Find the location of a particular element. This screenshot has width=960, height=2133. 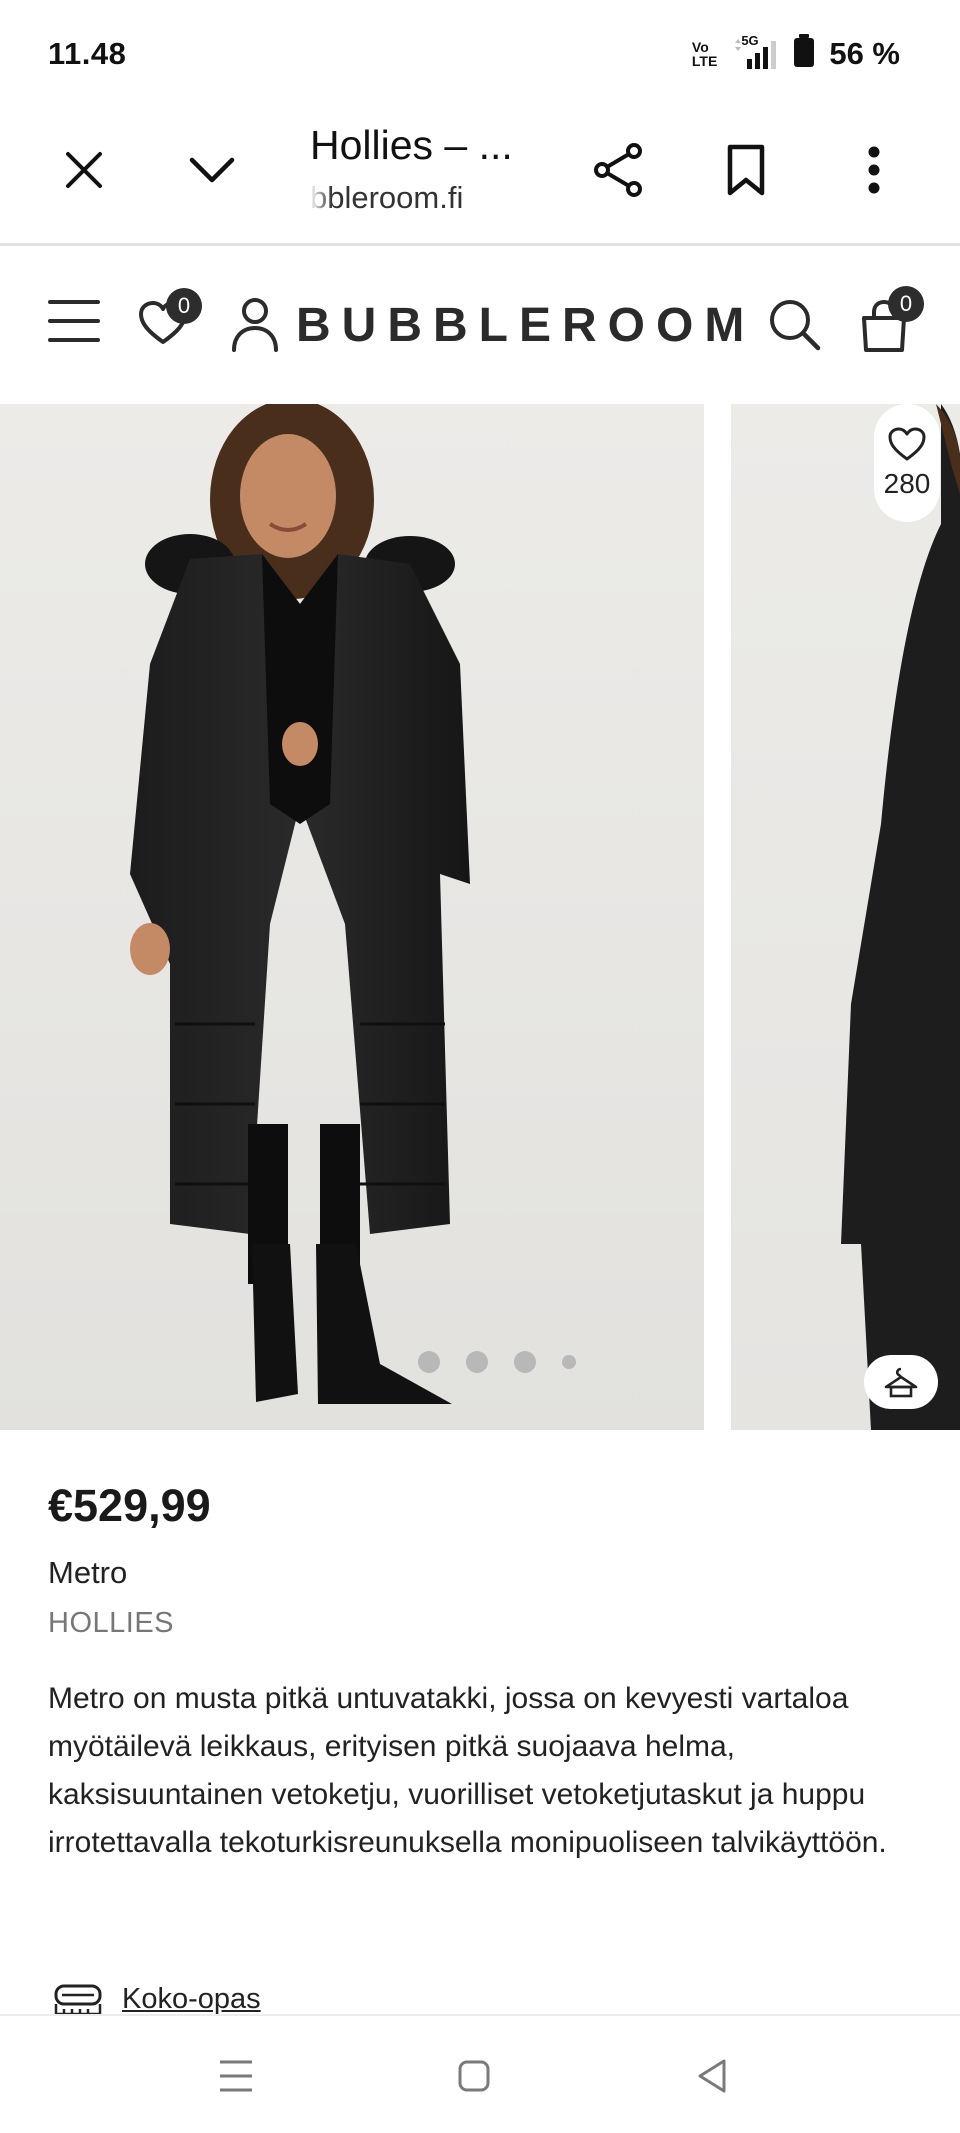

size-guide-label: Koko-opas is located at coordinates (191, 1999).